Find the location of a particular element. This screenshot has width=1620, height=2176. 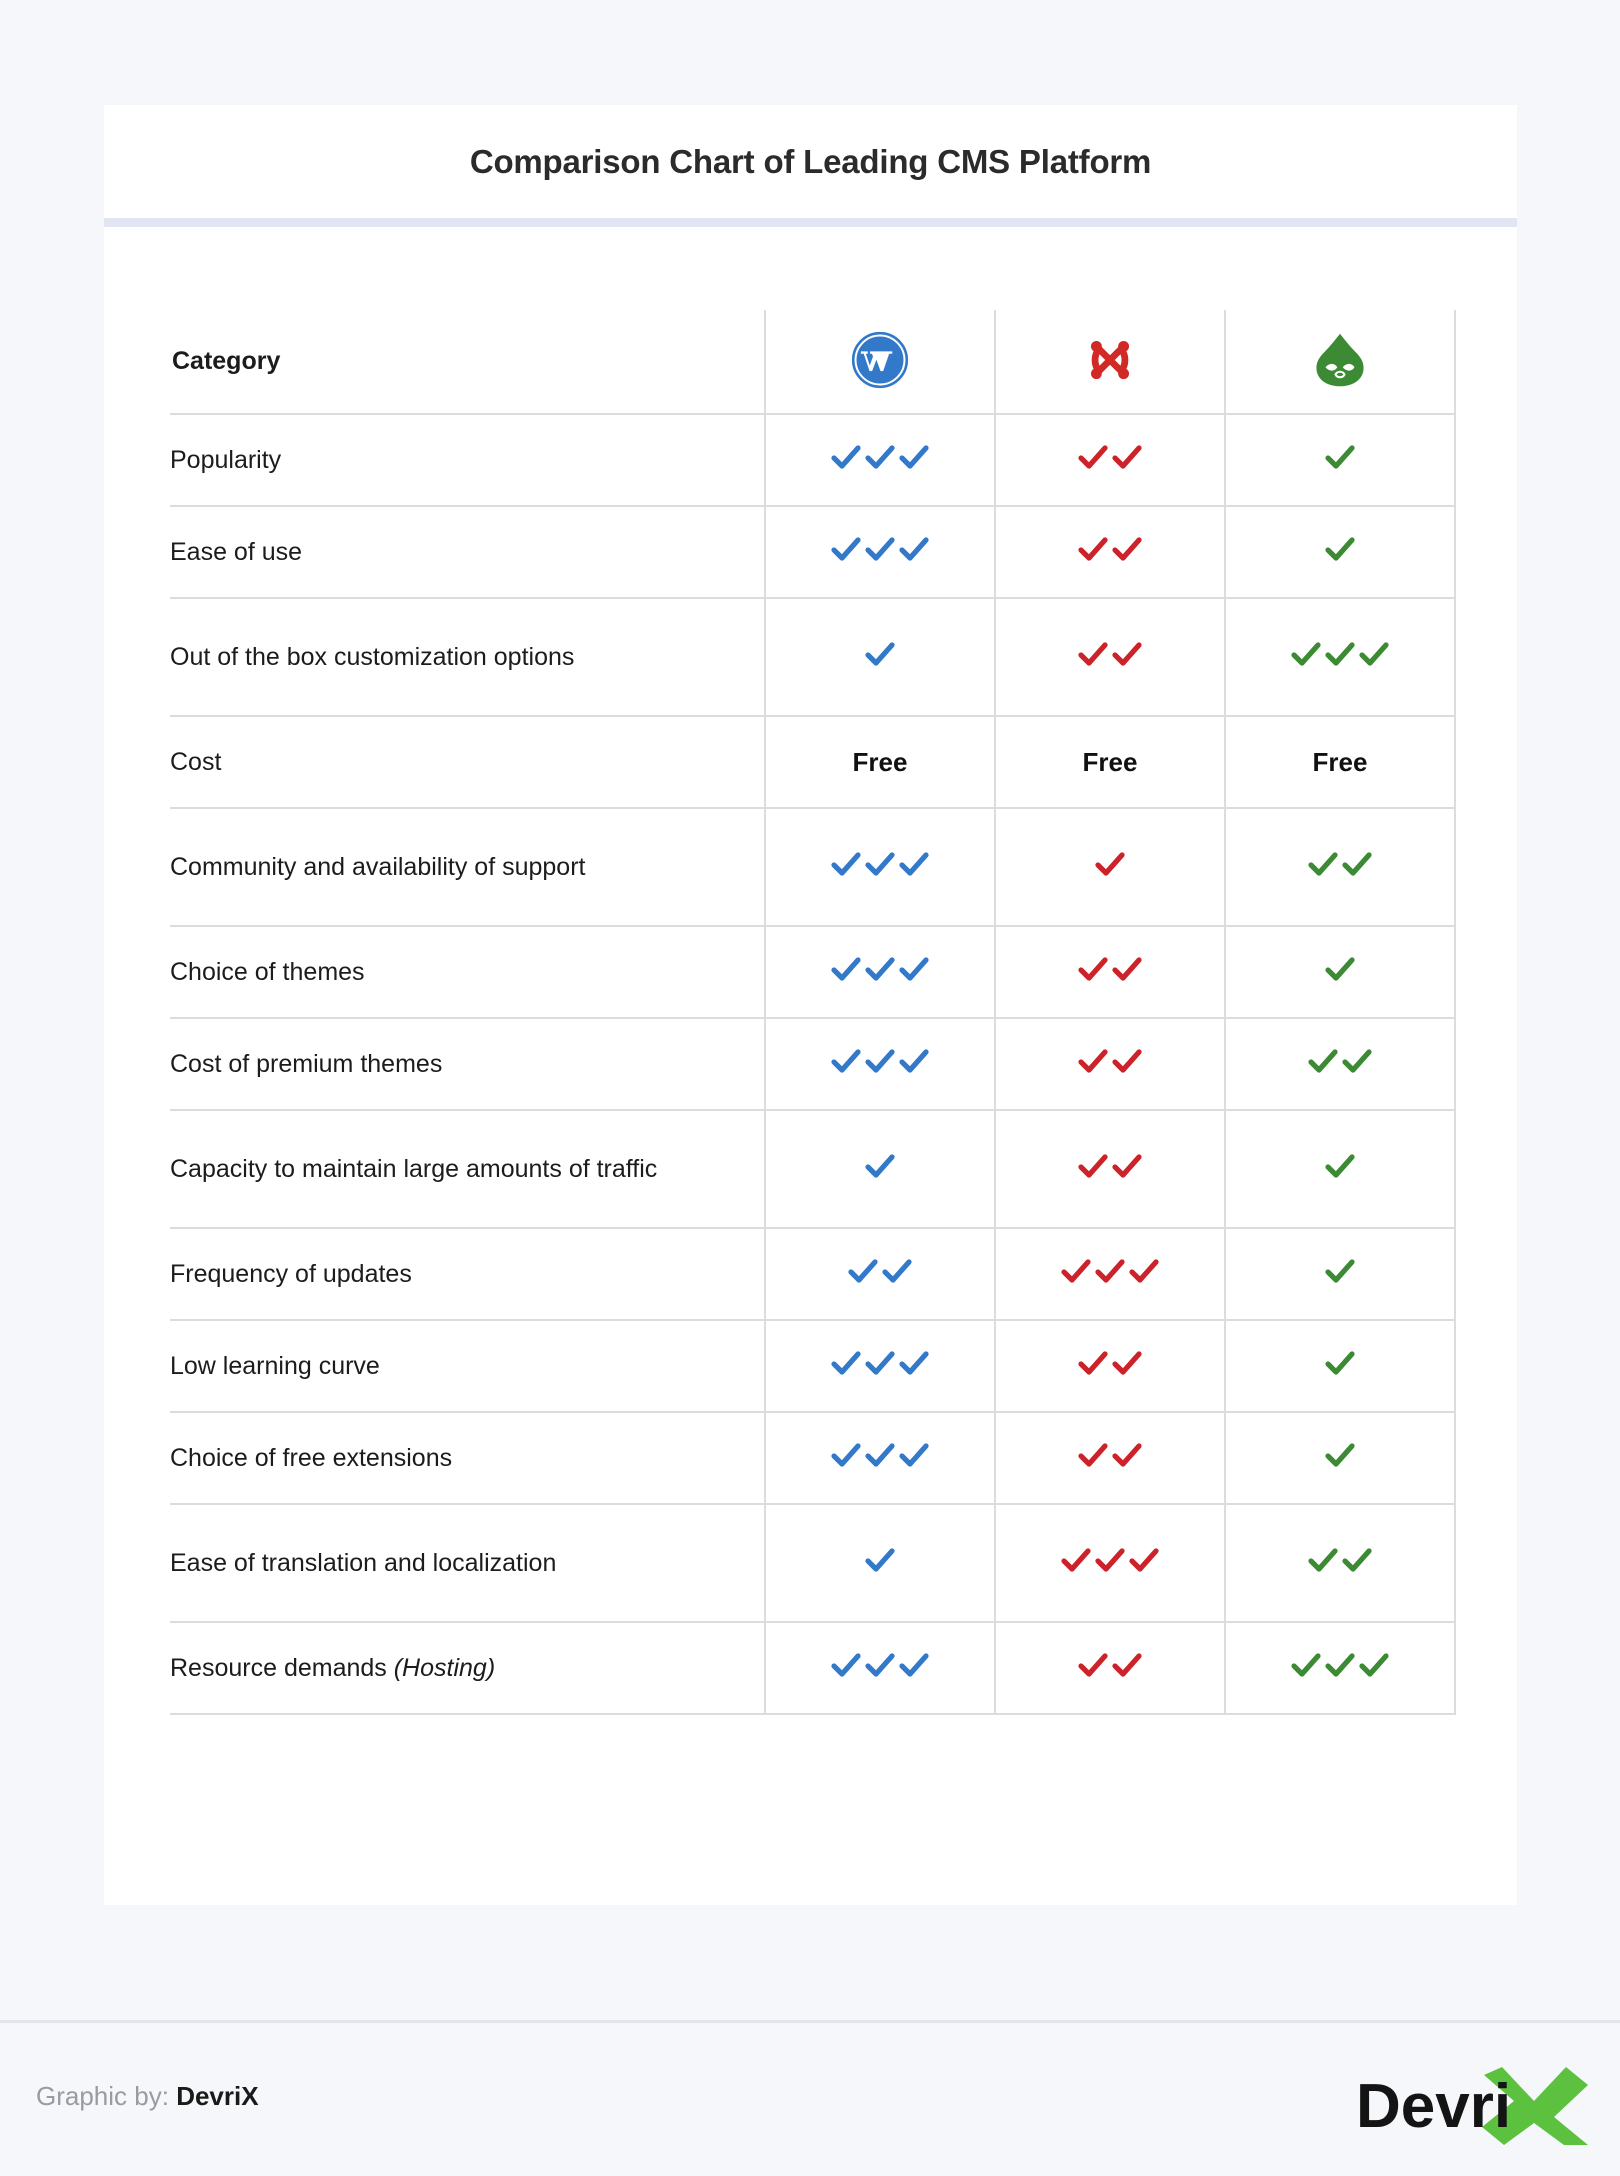

row-category-label: Choice of free extensions is located at coordinates (468, 1458).